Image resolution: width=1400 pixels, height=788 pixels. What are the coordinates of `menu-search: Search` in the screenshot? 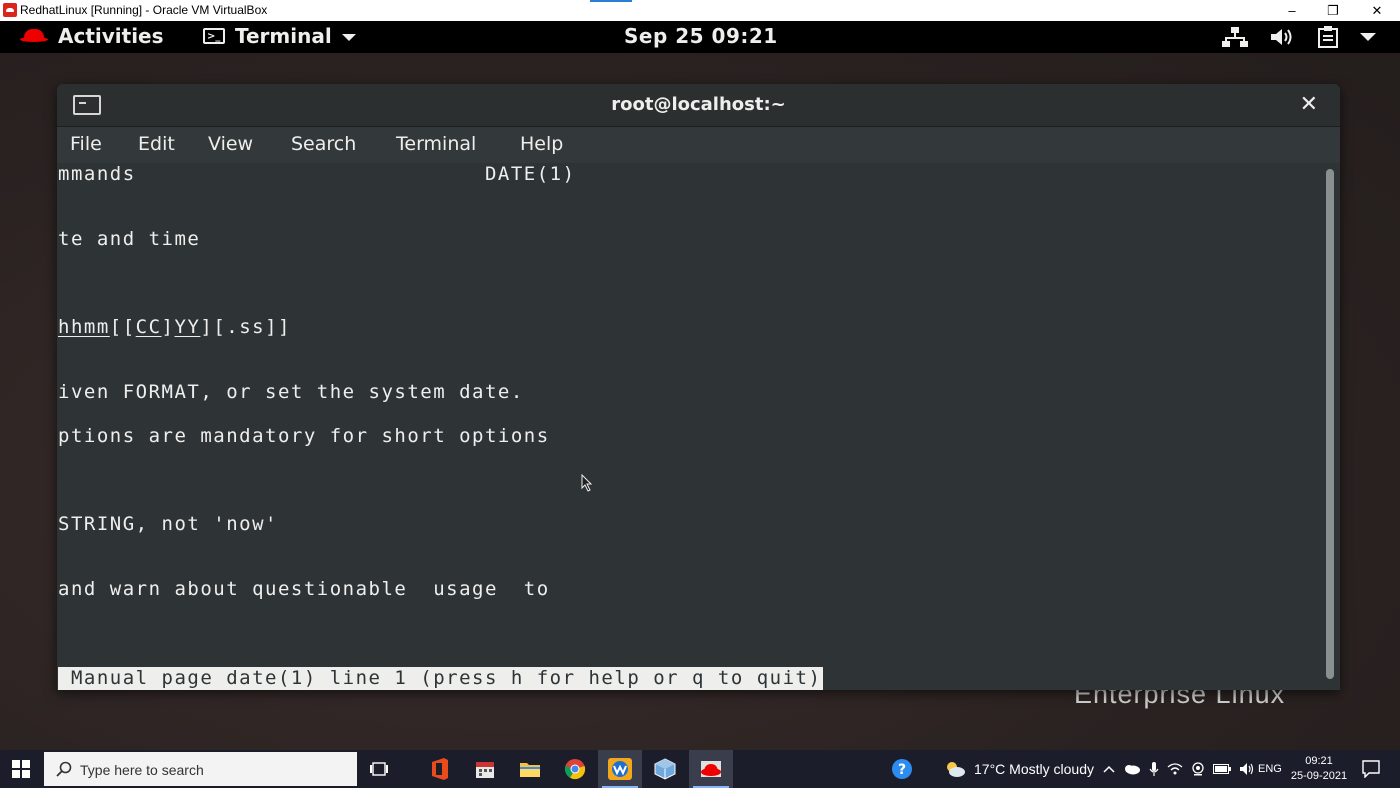 It's located at (323, 144).